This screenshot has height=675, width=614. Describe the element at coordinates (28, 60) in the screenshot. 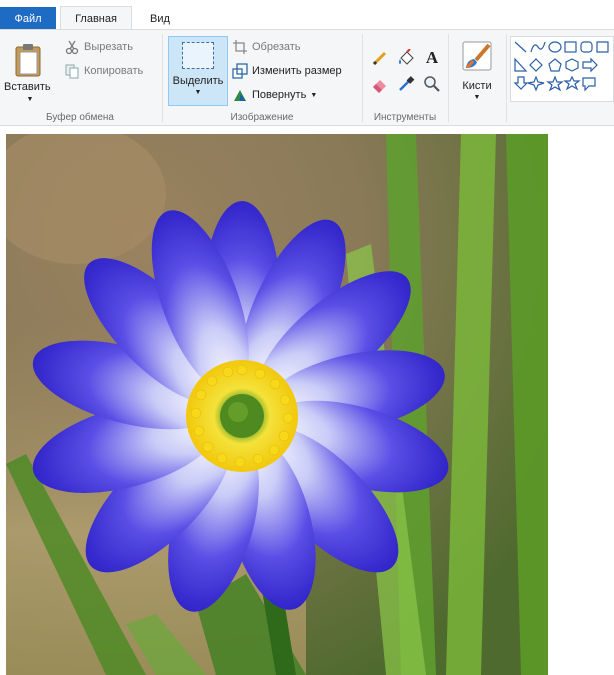

I see `clipboard-icon` at that location.